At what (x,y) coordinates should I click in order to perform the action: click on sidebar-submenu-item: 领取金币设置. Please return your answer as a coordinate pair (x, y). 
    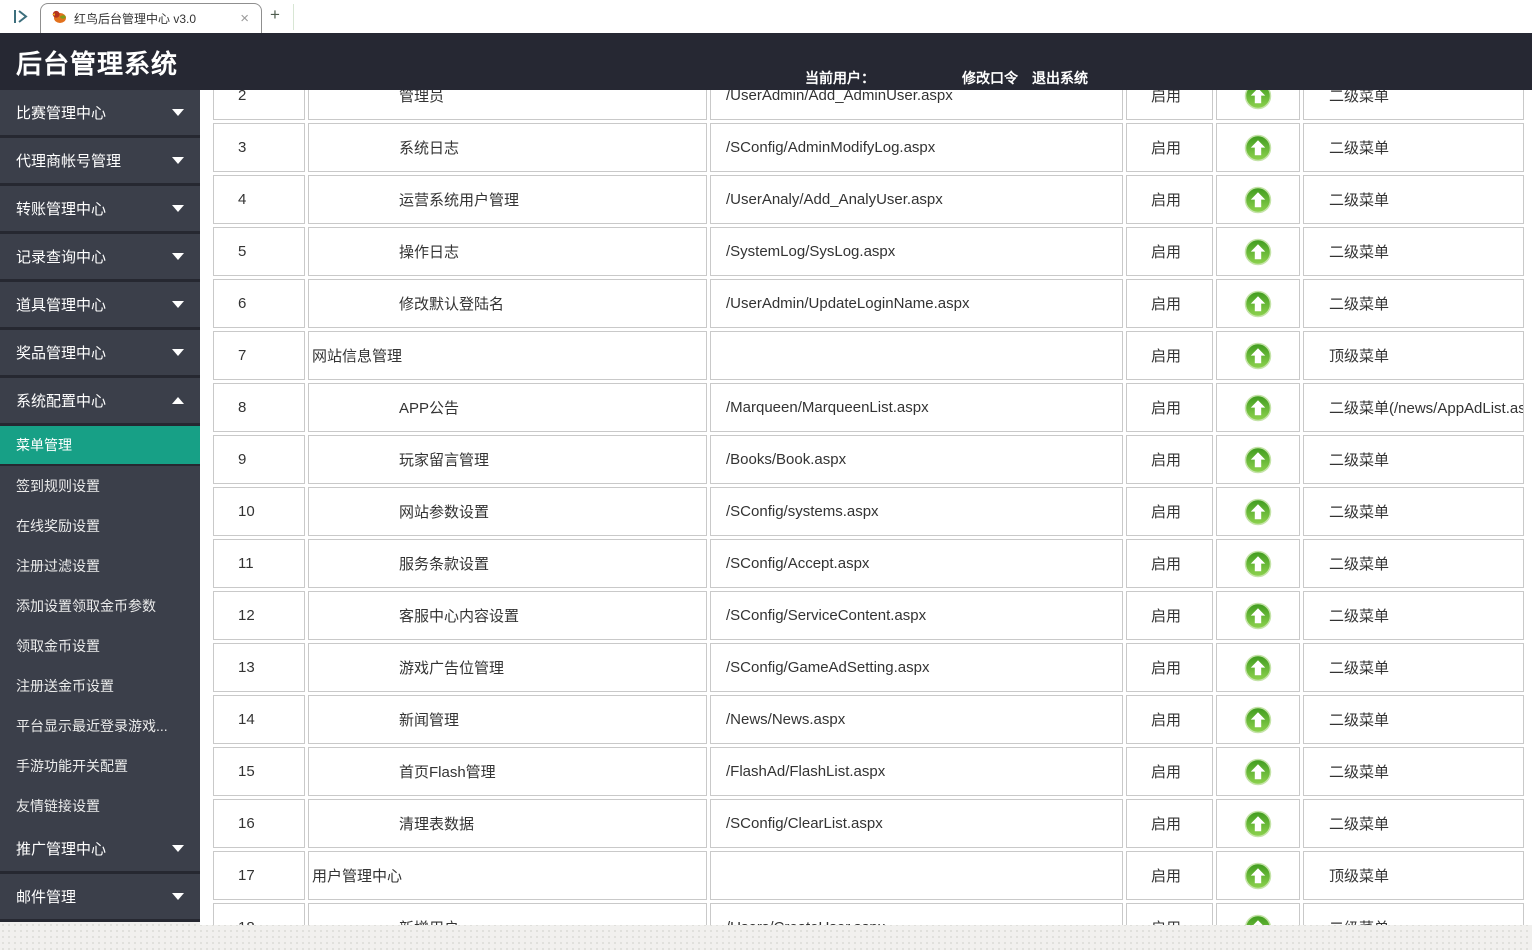
    Looking at the image, I should click on (100, 646).